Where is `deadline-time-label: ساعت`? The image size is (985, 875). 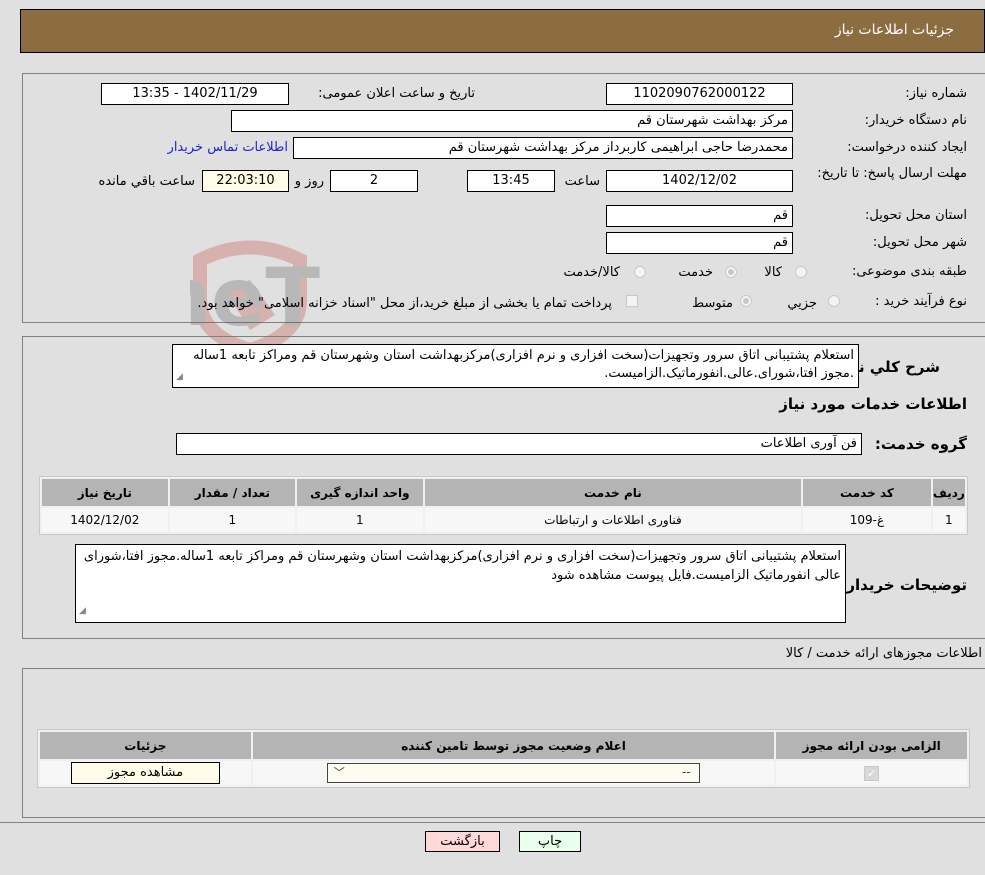
deadline-time-label: ساعت is located at coordinates (582, 181).